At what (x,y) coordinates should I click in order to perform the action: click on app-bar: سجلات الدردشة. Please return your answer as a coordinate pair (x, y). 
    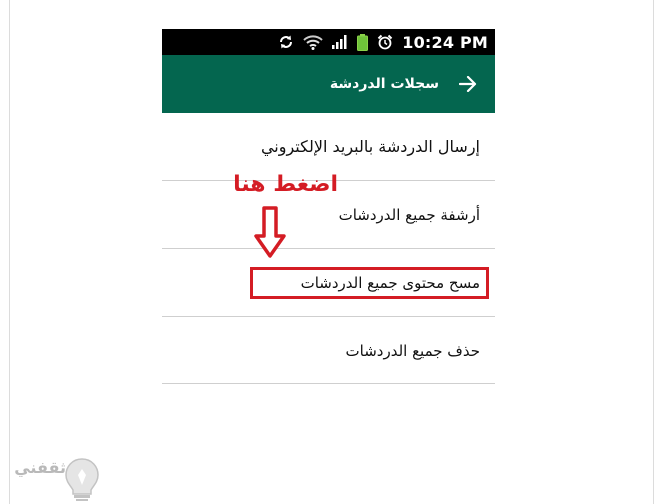
    Looking at the image, I should click on (328, 84).